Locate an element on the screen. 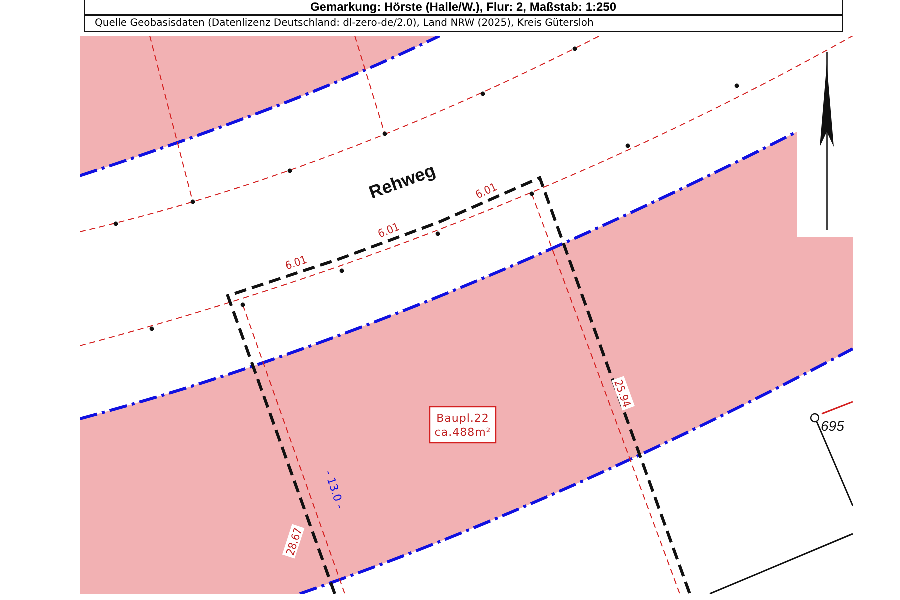 This screenshot has width=900, height=600. map-title: Gemarkung: Hörste (Halle/W.), Flur: 2, Maßstab: 1:250 is located at coordinates (463, 7).